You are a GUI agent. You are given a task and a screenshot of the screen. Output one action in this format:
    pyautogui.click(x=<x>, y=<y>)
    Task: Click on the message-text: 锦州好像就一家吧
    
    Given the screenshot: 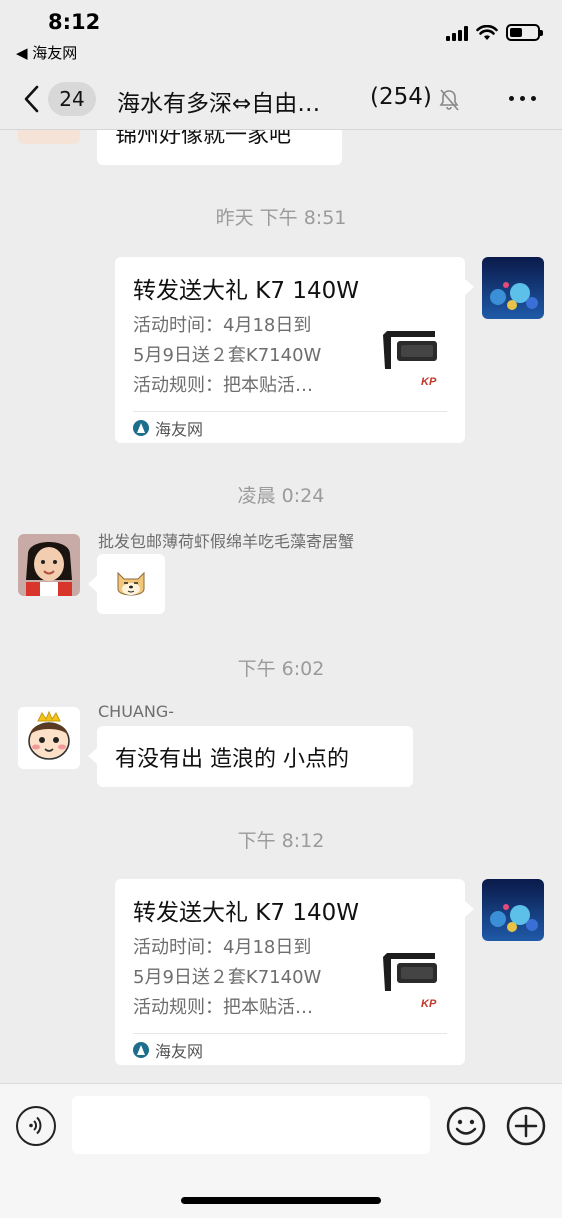 What is the action you would take?
    pyautogui.click(x=203, y=139)
    